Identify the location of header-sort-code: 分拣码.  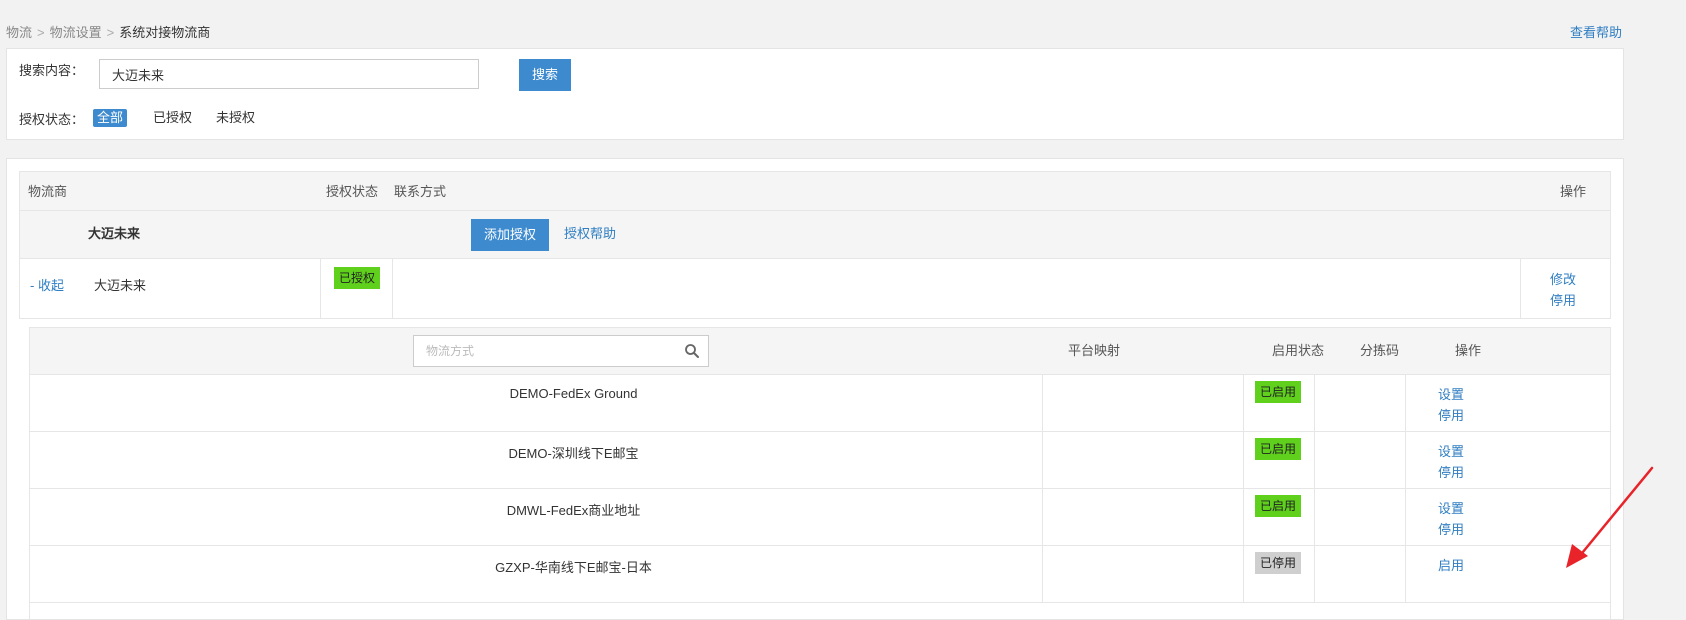
(1380, 350).